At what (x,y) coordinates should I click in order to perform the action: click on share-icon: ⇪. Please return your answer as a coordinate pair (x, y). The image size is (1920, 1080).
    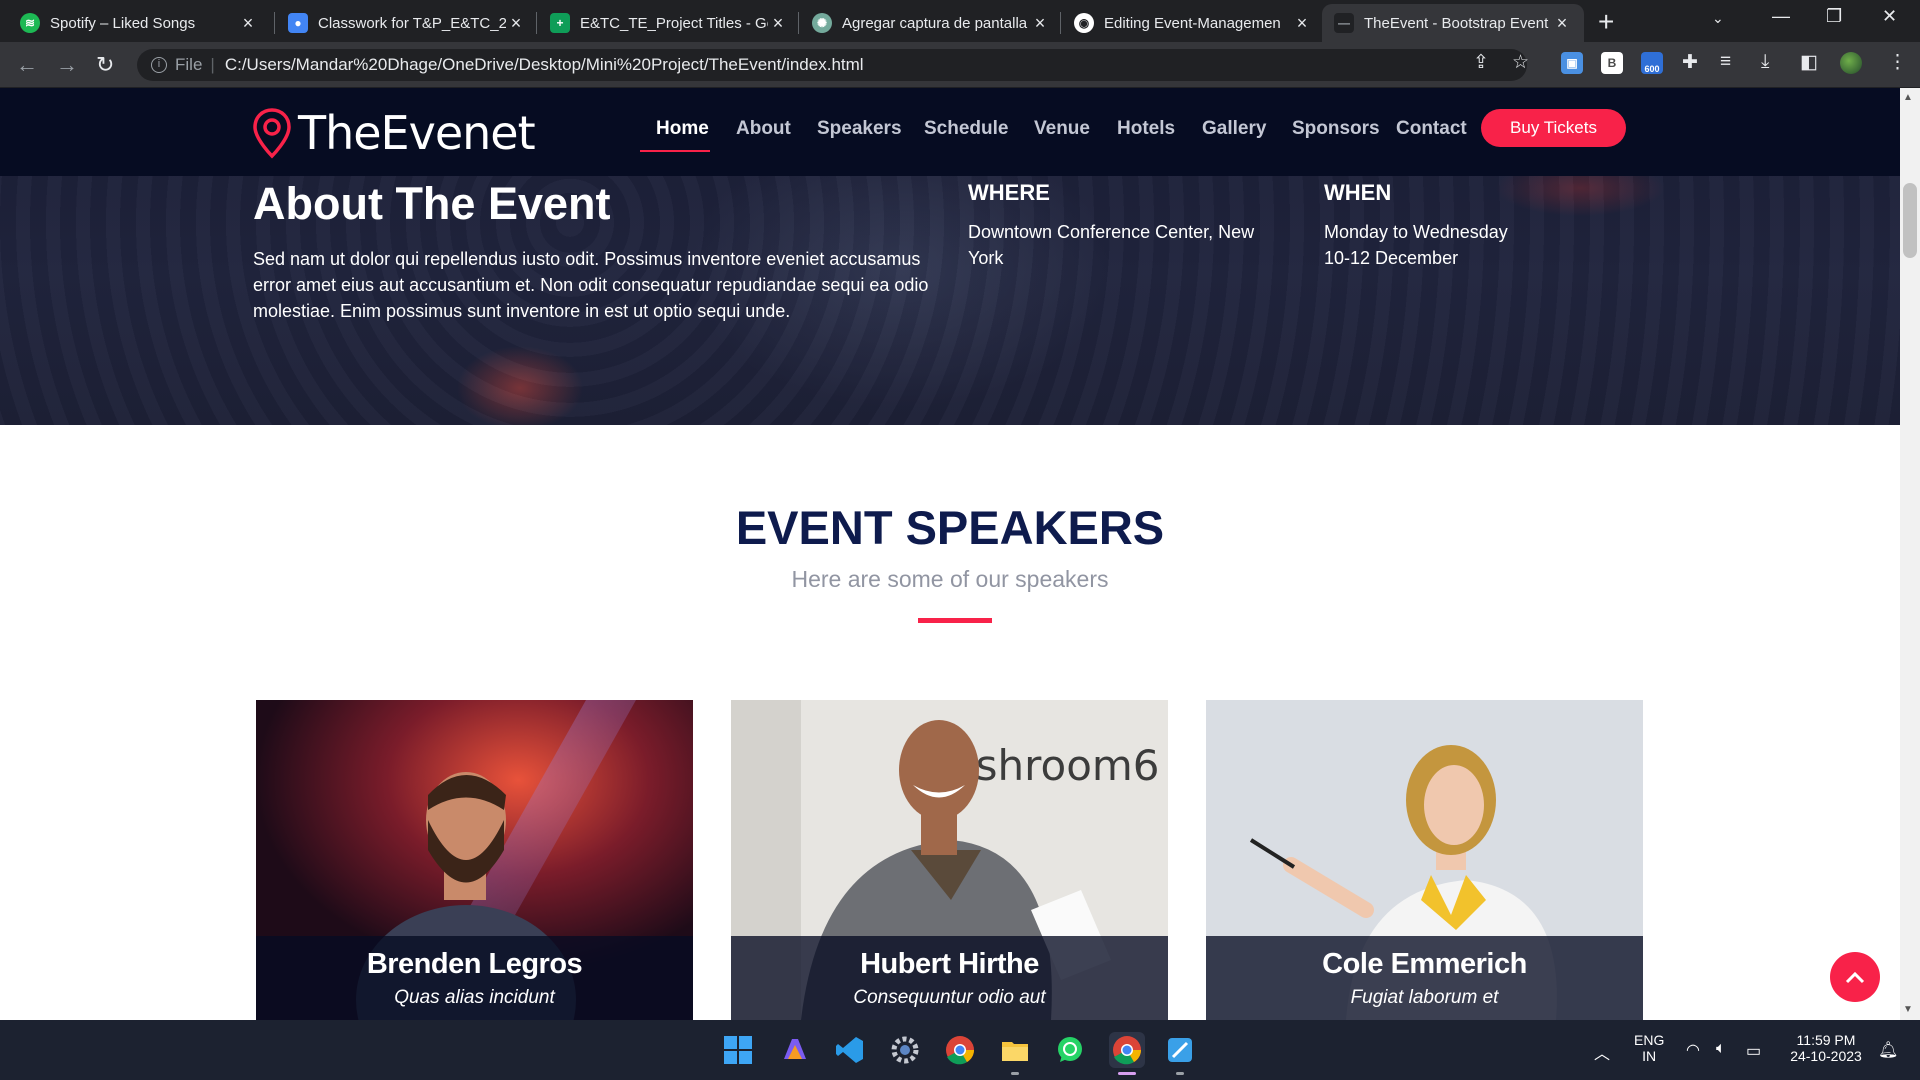
    Looking at the image, I should click on (1481, 62).